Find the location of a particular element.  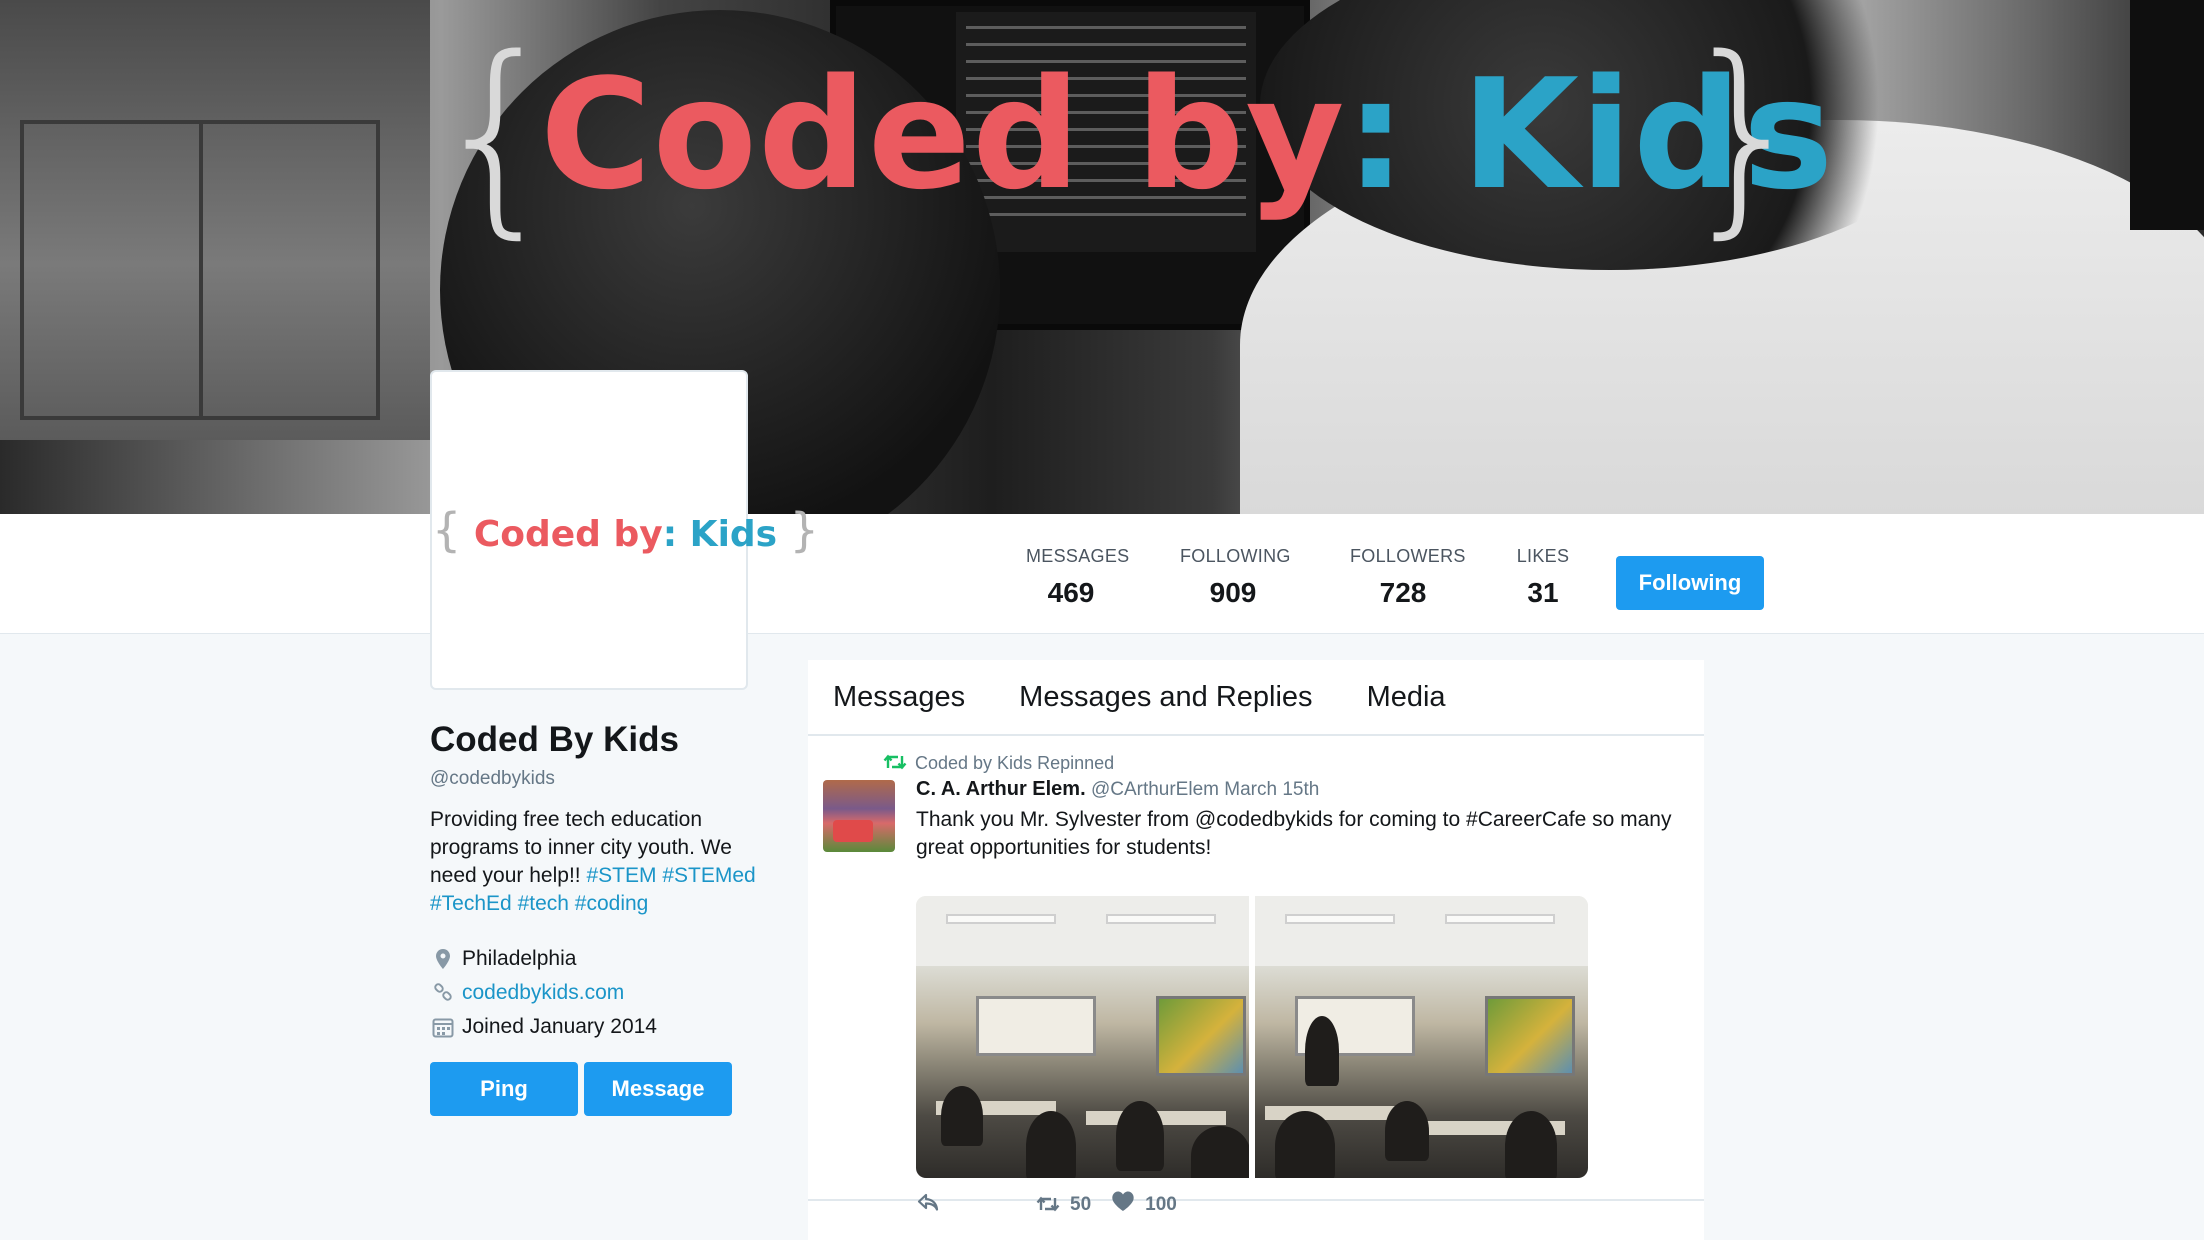

profile-handle: @codedbykids is located at coordinates (600, 779).